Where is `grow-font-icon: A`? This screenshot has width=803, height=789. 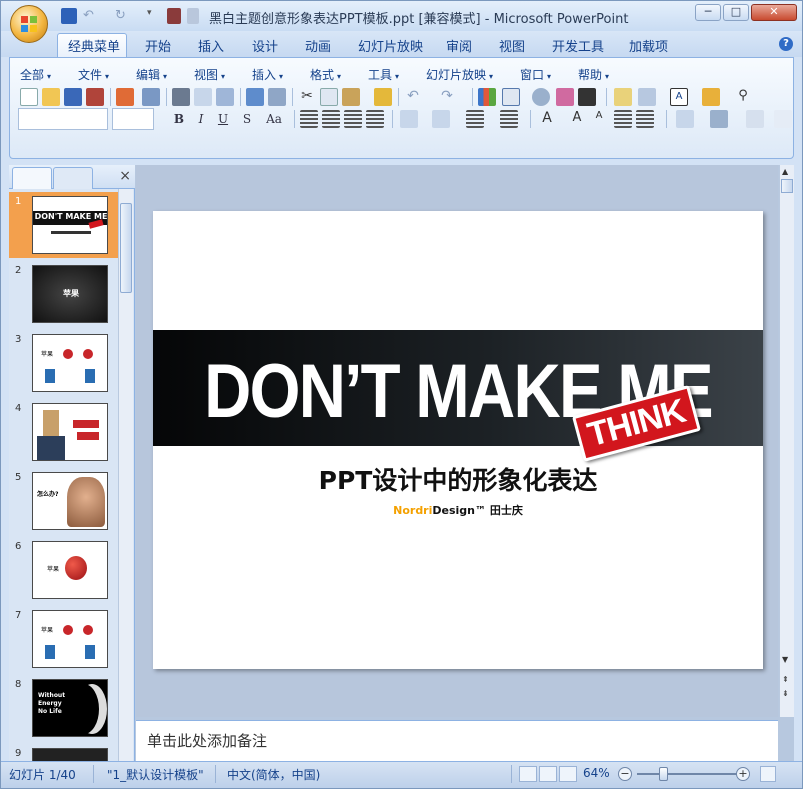
grow-font-icon: A is located at coordinates (577, 119).